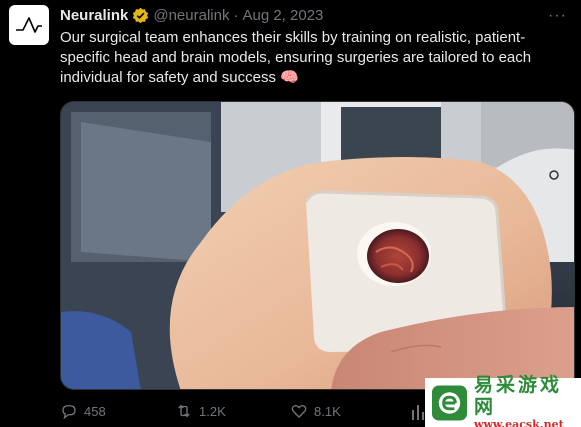 The height and width of the screenshot is (427, 581). Describe the element at coordinates (517, 395) in the screenshot. I see `watermark-site-name: 易采游戏网` at that location.